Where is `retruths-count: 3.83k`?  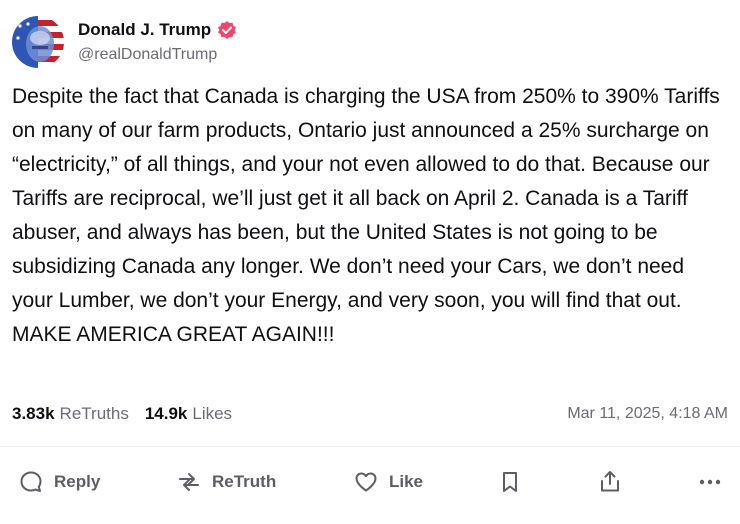 retruths-count: 3.83k is located at coordinates (33, 413).